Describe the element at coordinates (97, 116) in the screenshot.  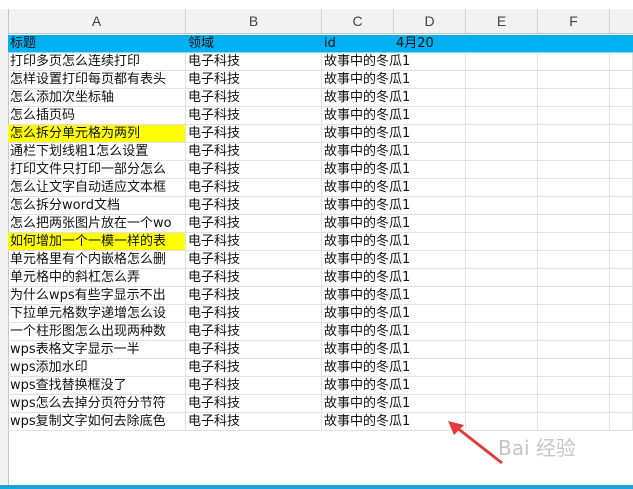
I see `cell-title: 怎么插页码` at that location.